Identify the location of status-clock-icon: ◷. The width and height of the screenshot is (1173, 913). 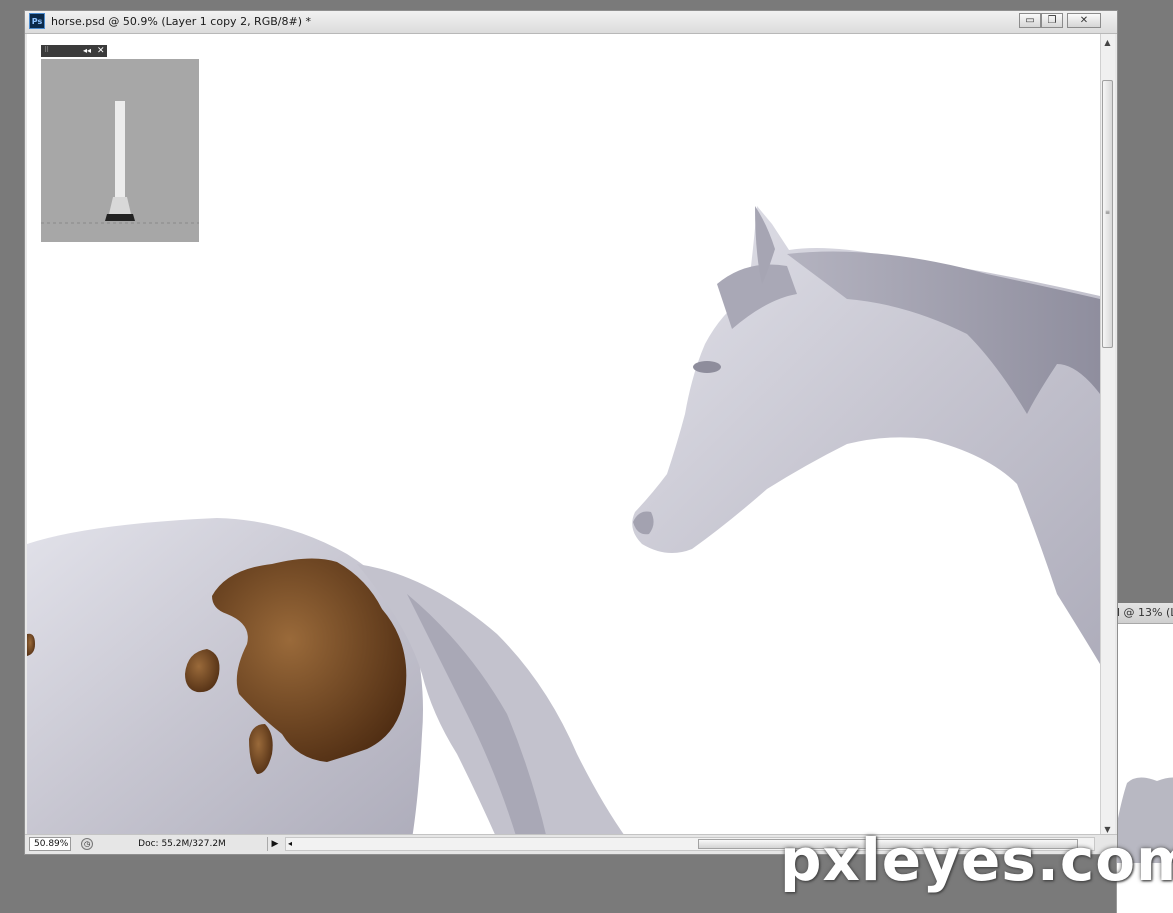
(87, 844).